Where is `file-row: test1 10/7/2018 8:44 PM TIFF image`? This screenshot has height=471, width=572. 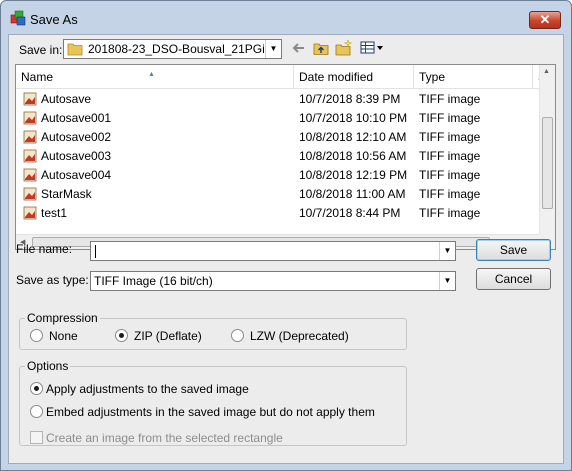
file-row: test1 10/7/2018 8:44 PM TIFF image is located at coordinates (278, 213).